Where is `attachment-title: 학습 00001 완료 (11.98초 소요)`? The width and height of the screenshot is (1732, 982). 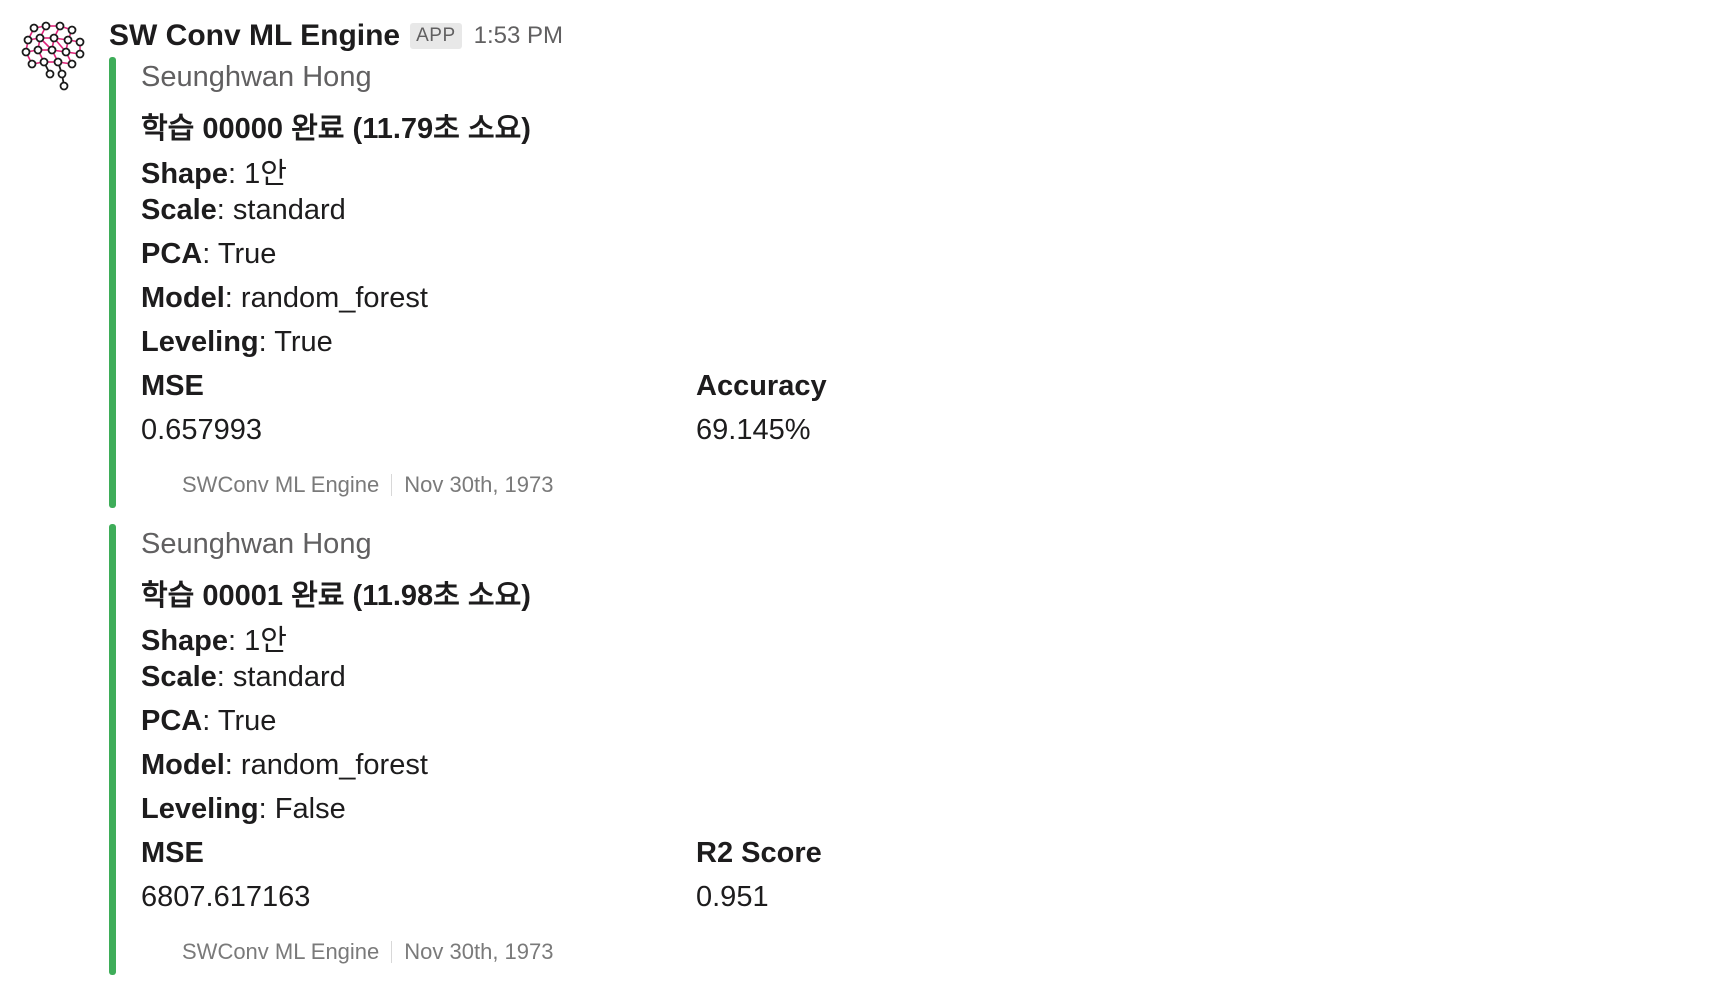
attachment-title: 학습 00001 완료 (11.98초 소요) is located at coordinates (336, 596).